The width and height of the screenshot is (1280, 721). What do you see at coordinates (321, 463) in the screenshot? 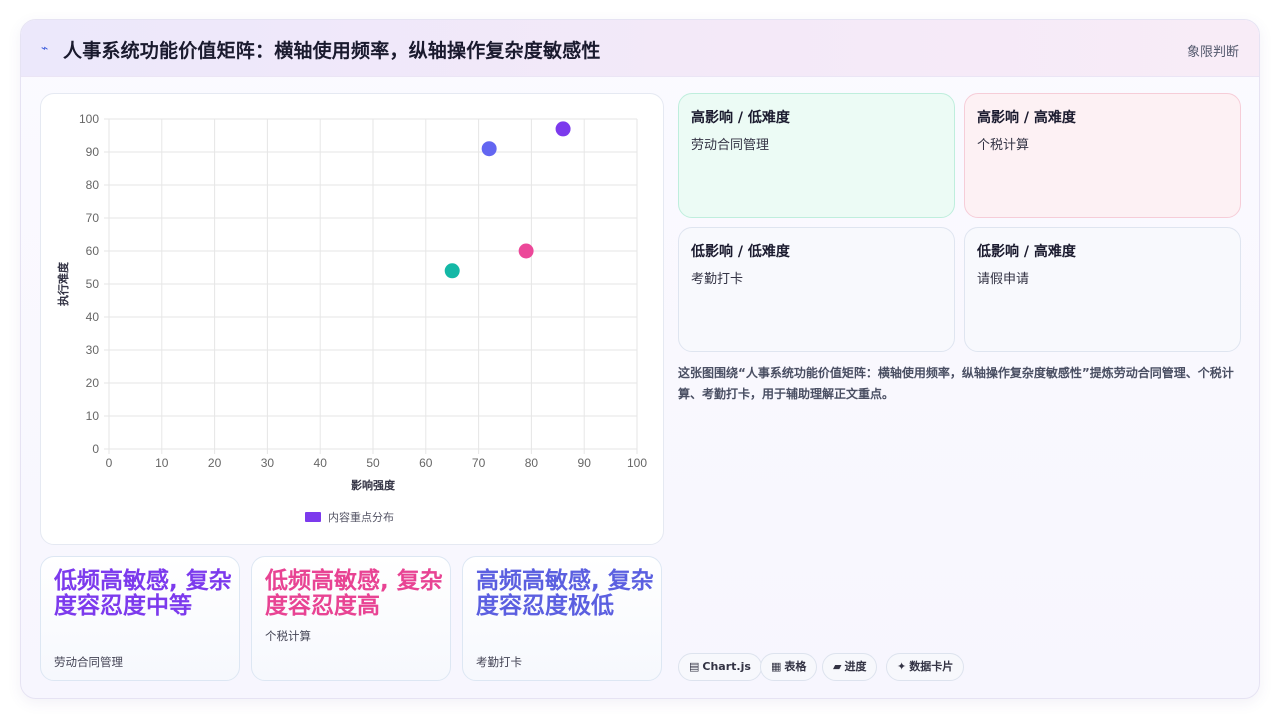
I see `x-tick-label: 40` at bounding box center [321, 463].